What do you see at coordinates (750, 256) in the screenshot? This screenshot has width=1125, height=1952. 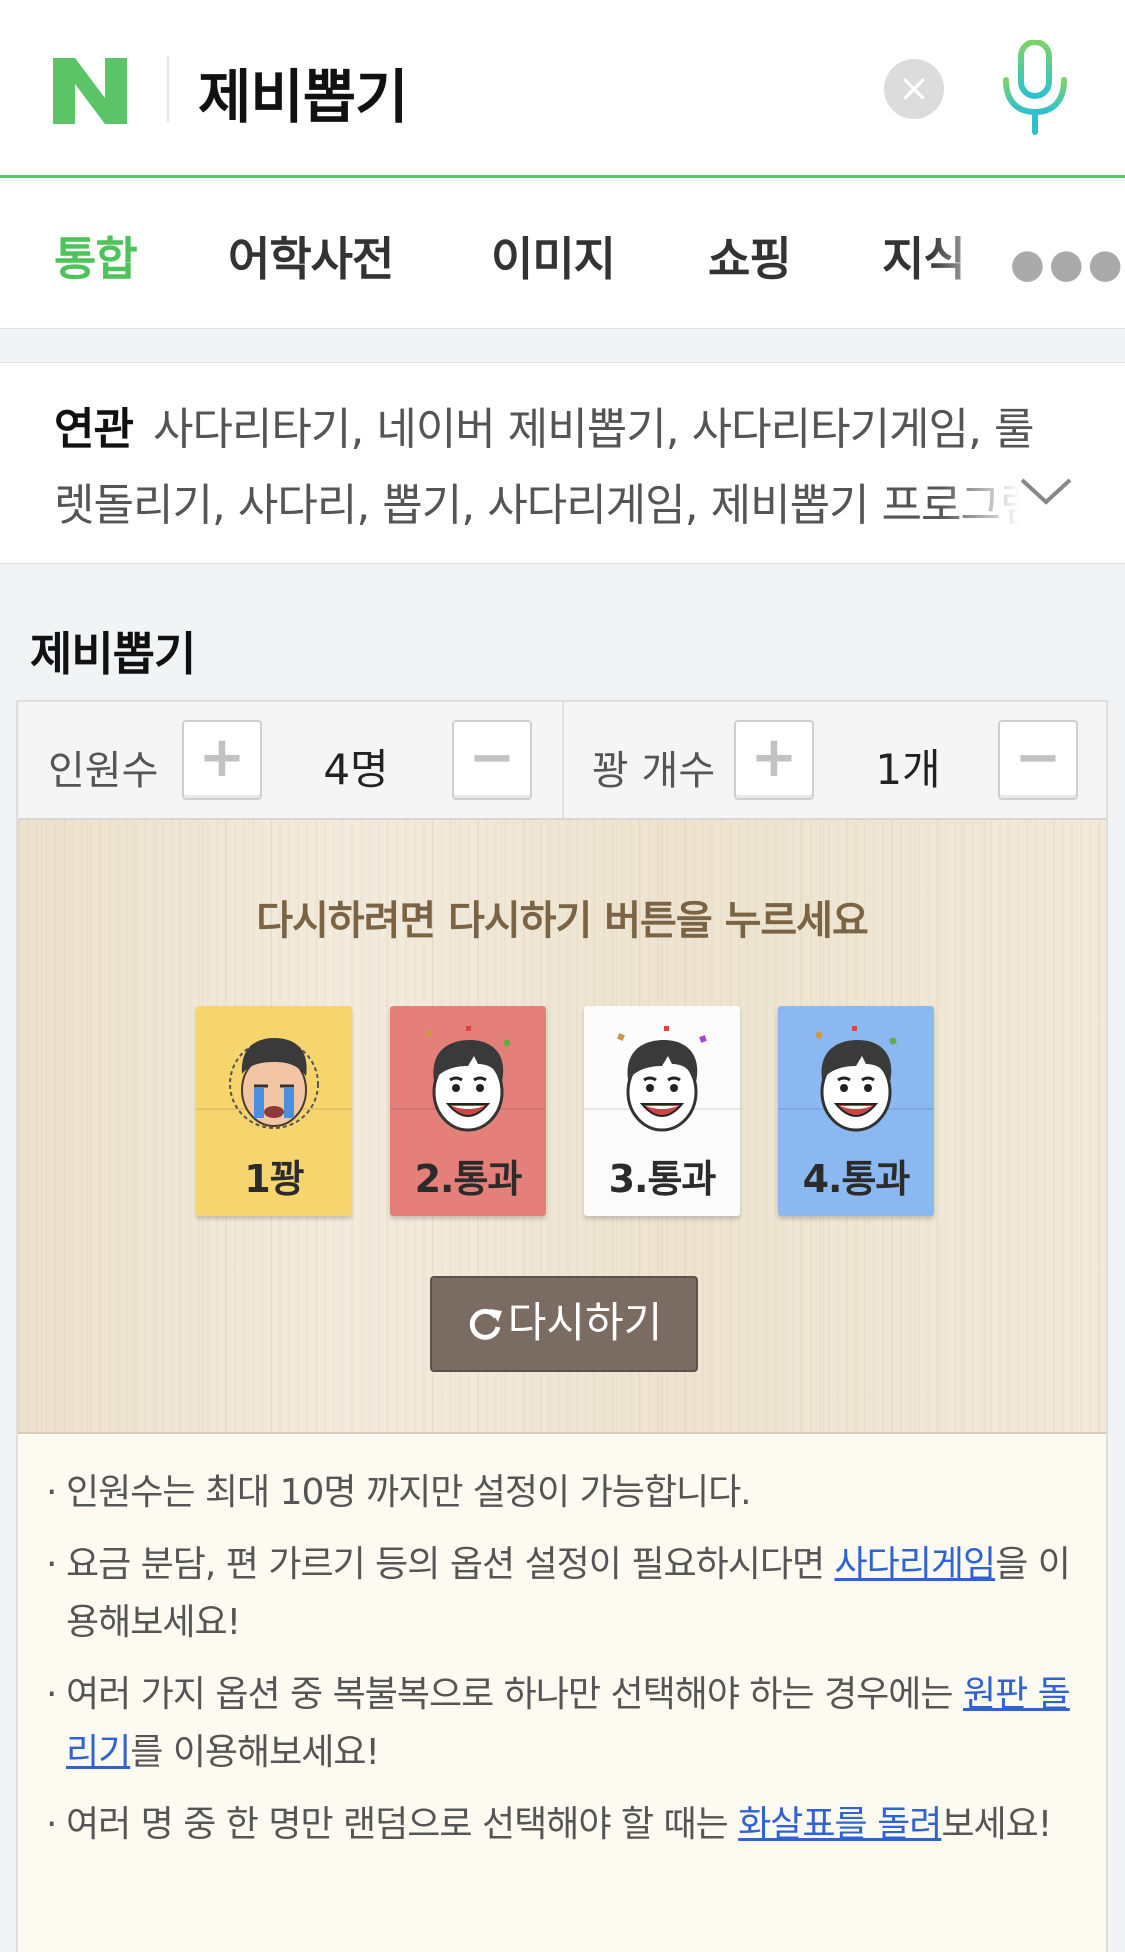 I see `tab-shopping: 쇼핑` at bounding box center [750, 256].